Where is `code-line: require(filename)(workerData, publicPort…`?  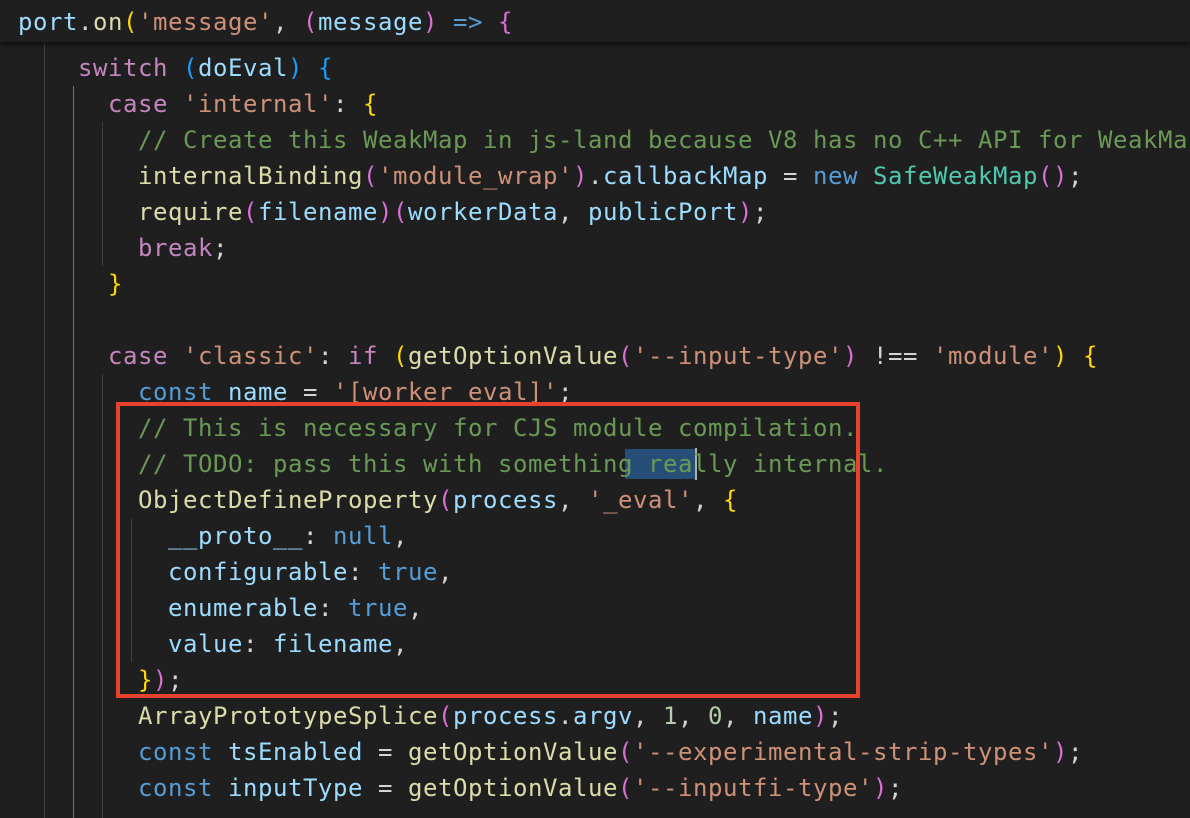
code-line: require(filename)(workerData, publicPort… is located at coordinates (393, 212).